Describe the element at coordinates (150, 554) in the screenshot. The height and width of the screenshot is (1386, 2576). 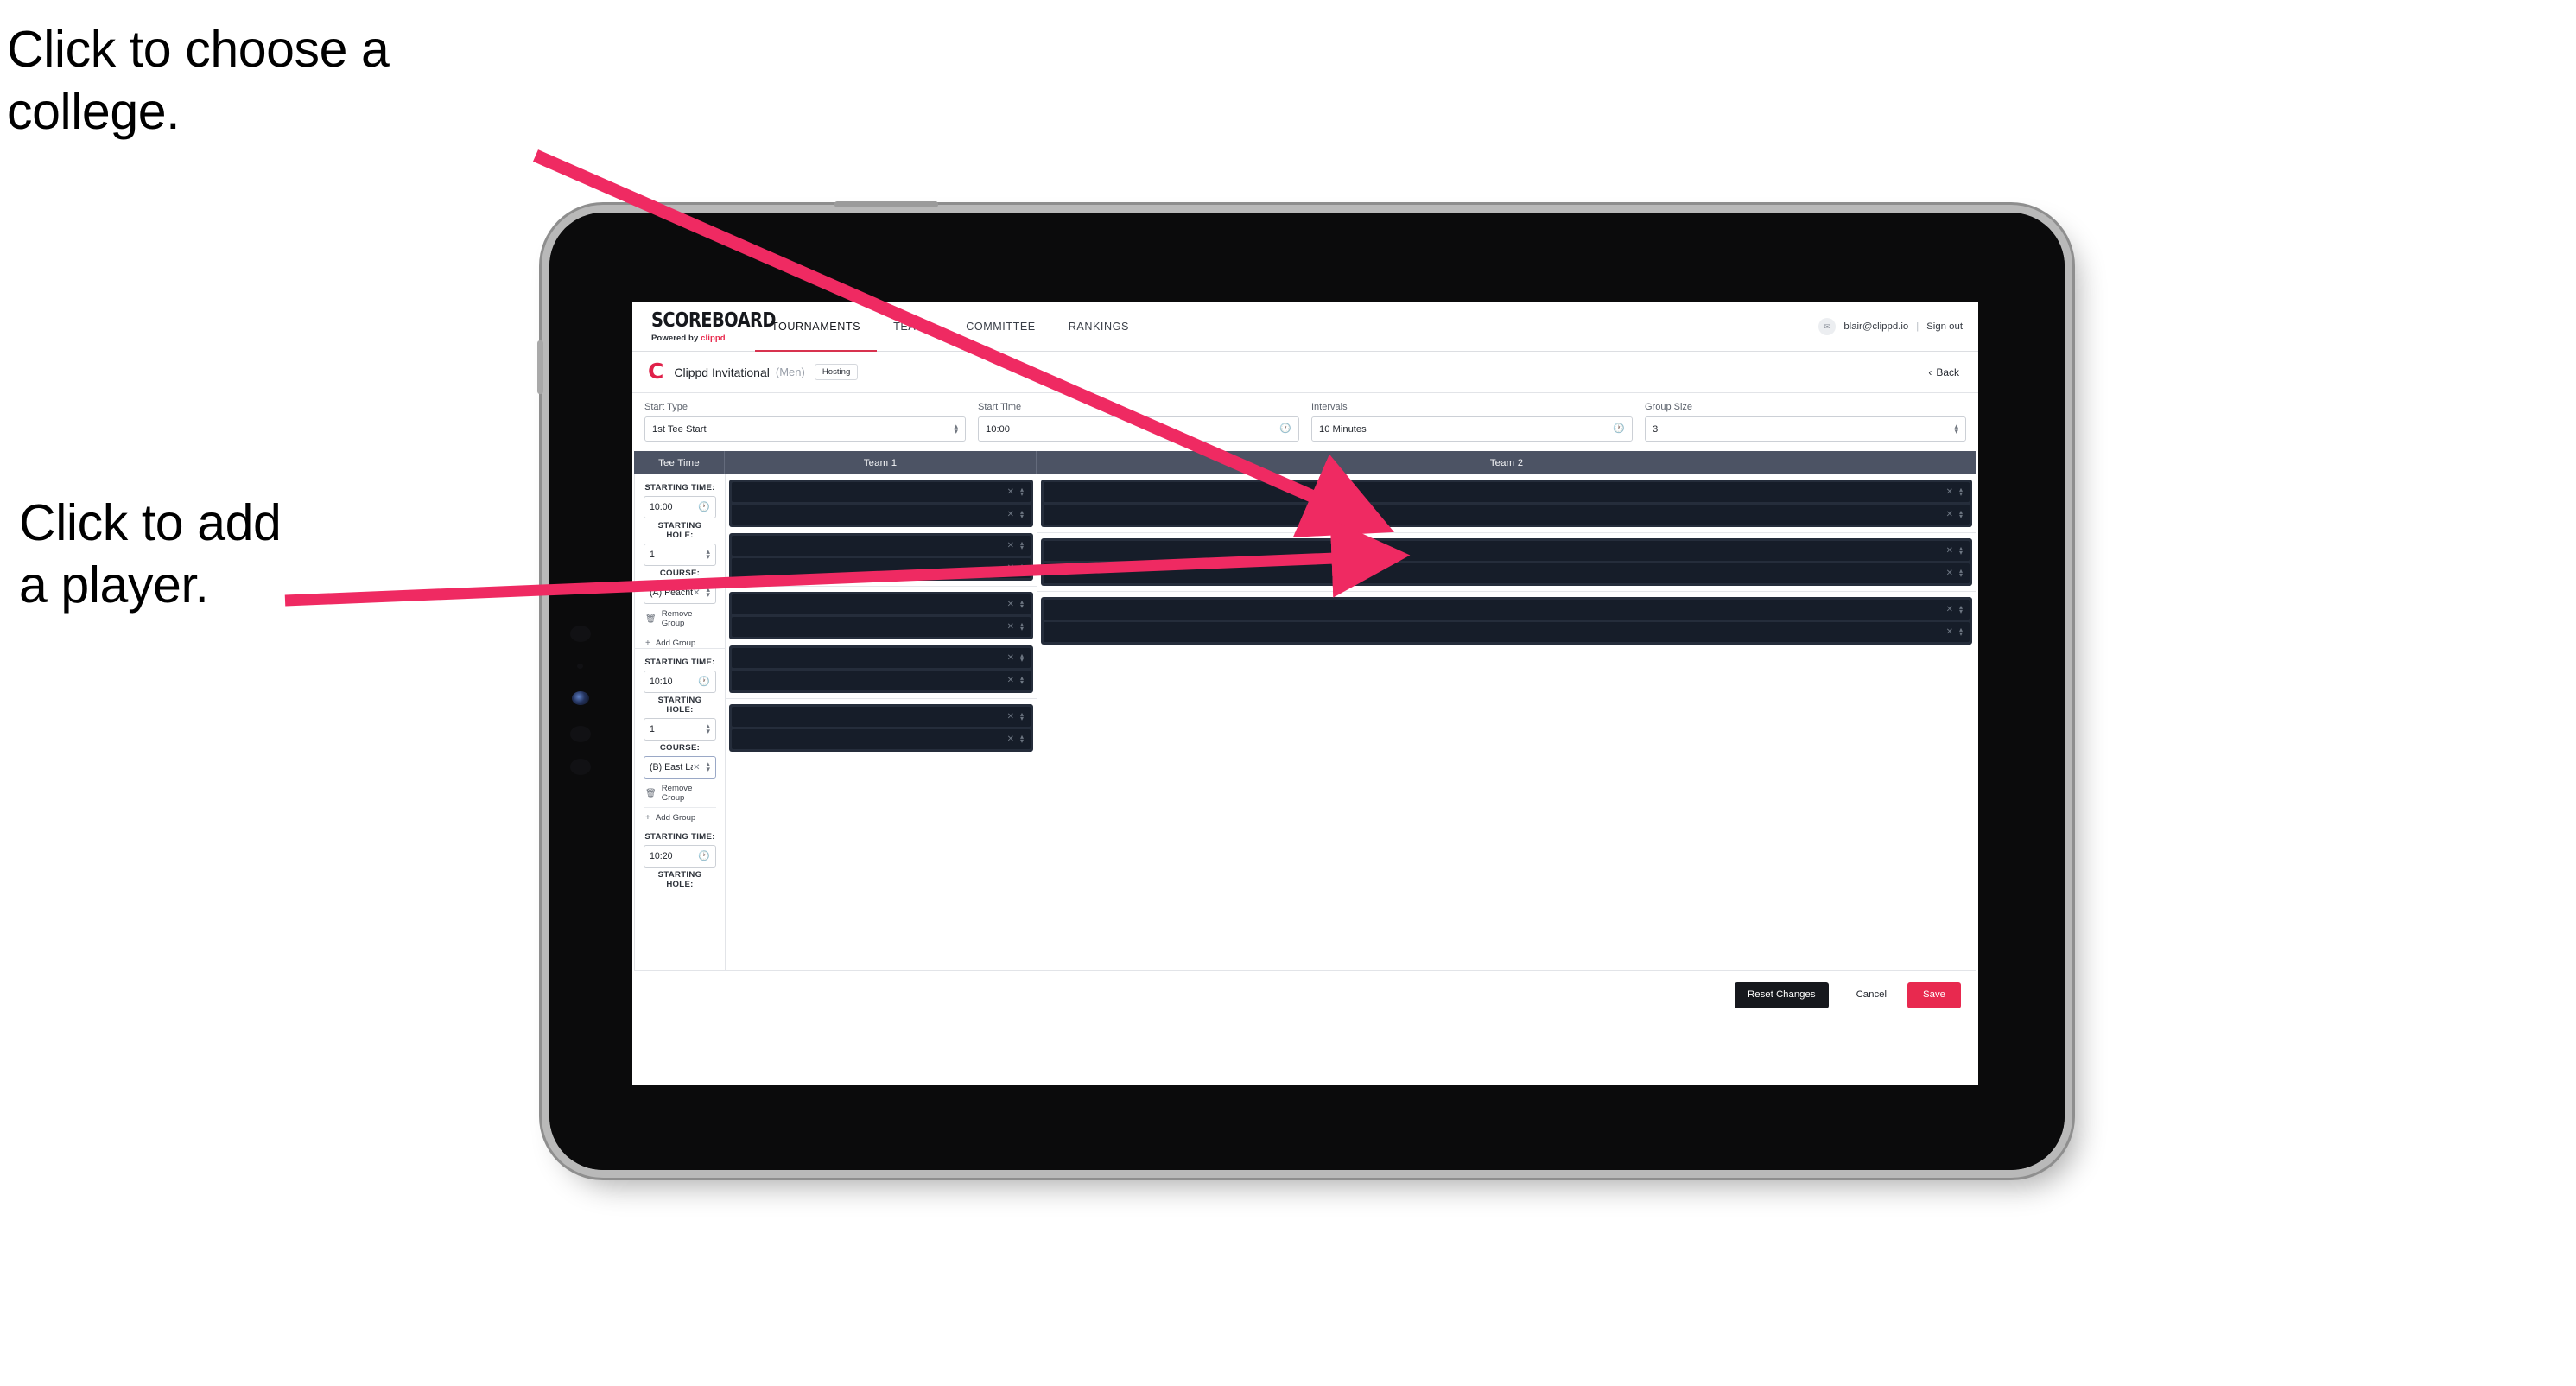
I see `annotation-add-player: Click to add a player.` at that location.